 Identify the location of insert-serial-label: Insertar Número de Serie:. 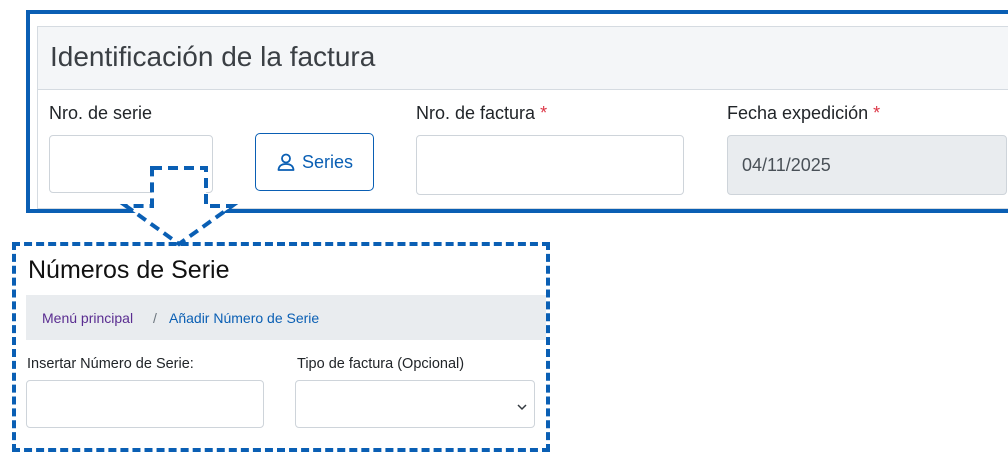
(110, 364).